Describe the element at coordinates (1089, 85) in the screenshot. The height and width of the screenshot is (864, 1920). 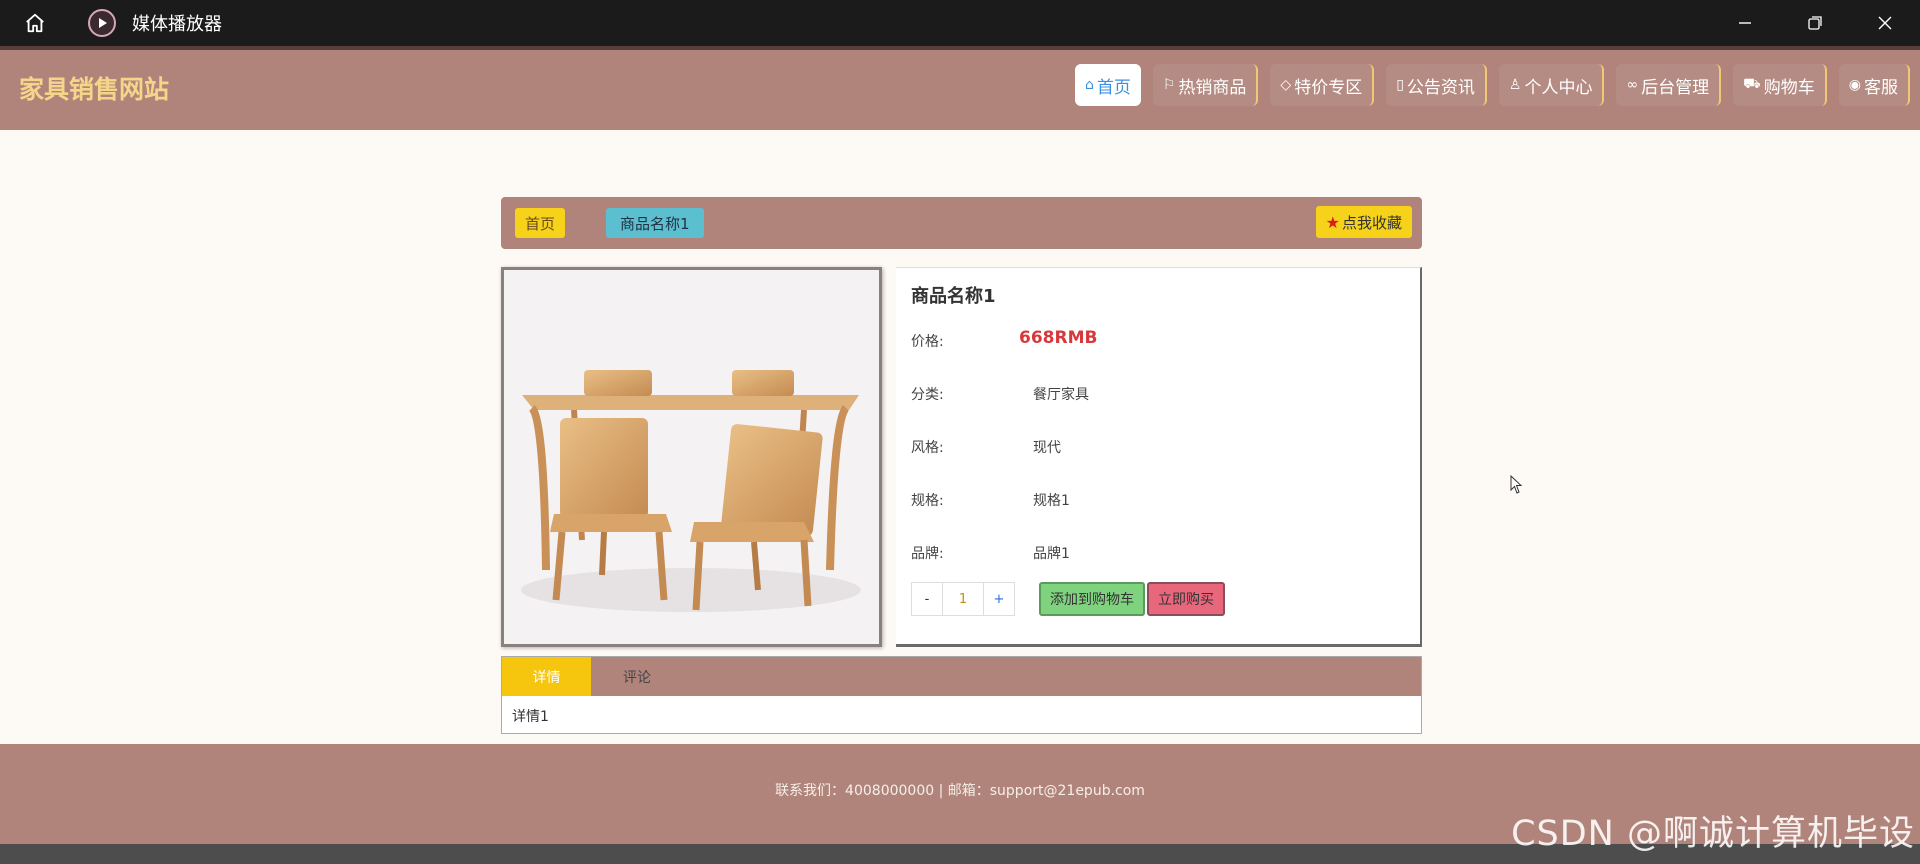
I see `home-icon: ⌂` at that location.